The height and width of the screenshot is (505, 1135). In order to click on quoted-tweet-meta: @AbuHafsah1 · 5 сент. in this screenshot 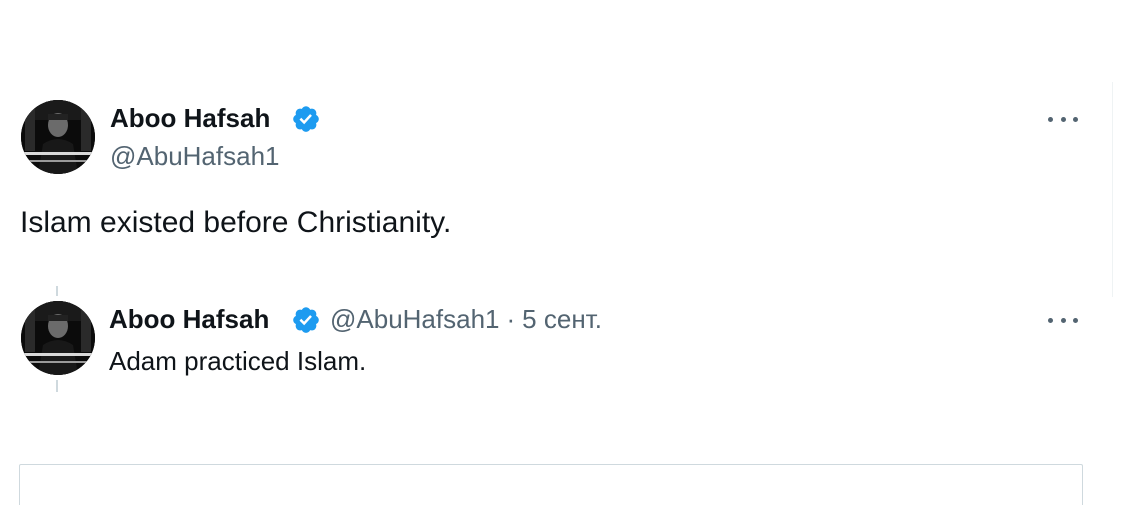, I will do `click(466, 319)`.